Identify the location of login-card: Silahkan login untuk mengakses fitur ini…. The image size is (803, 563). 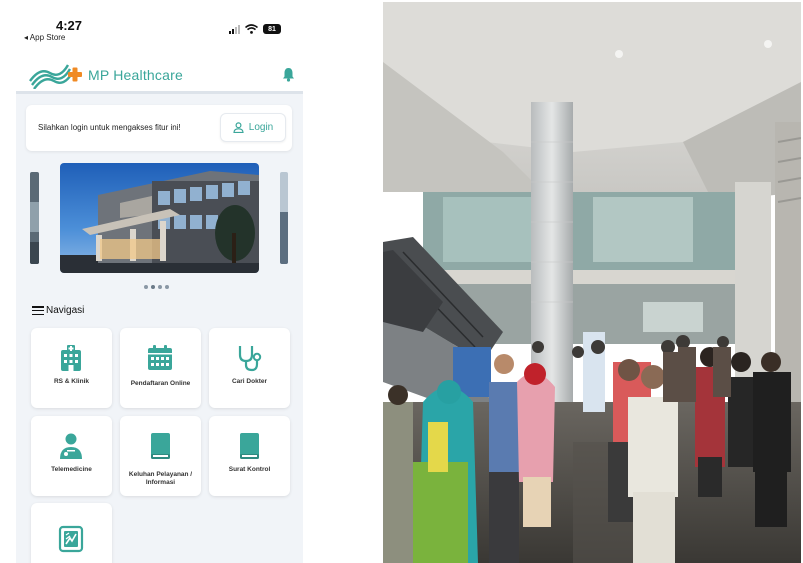
(159, 128).